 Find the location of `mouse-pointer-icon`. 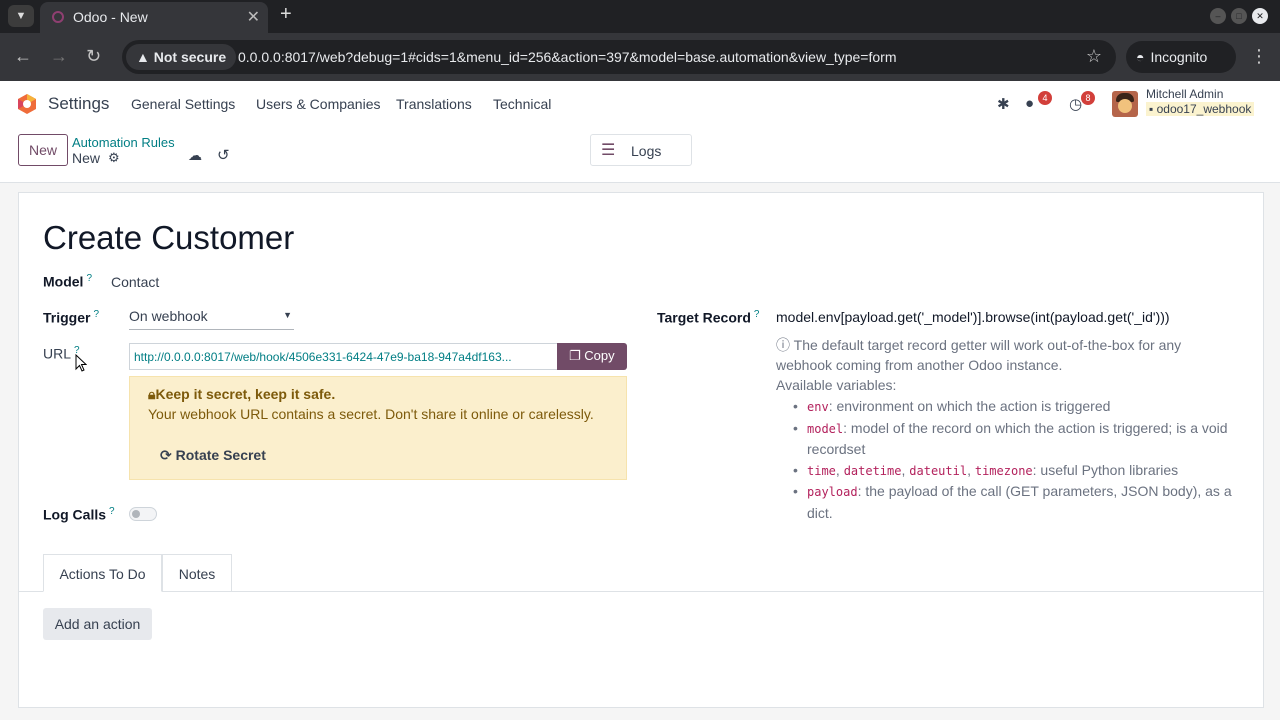

mouse-pointer-icon is located at coordinates (81, 363).